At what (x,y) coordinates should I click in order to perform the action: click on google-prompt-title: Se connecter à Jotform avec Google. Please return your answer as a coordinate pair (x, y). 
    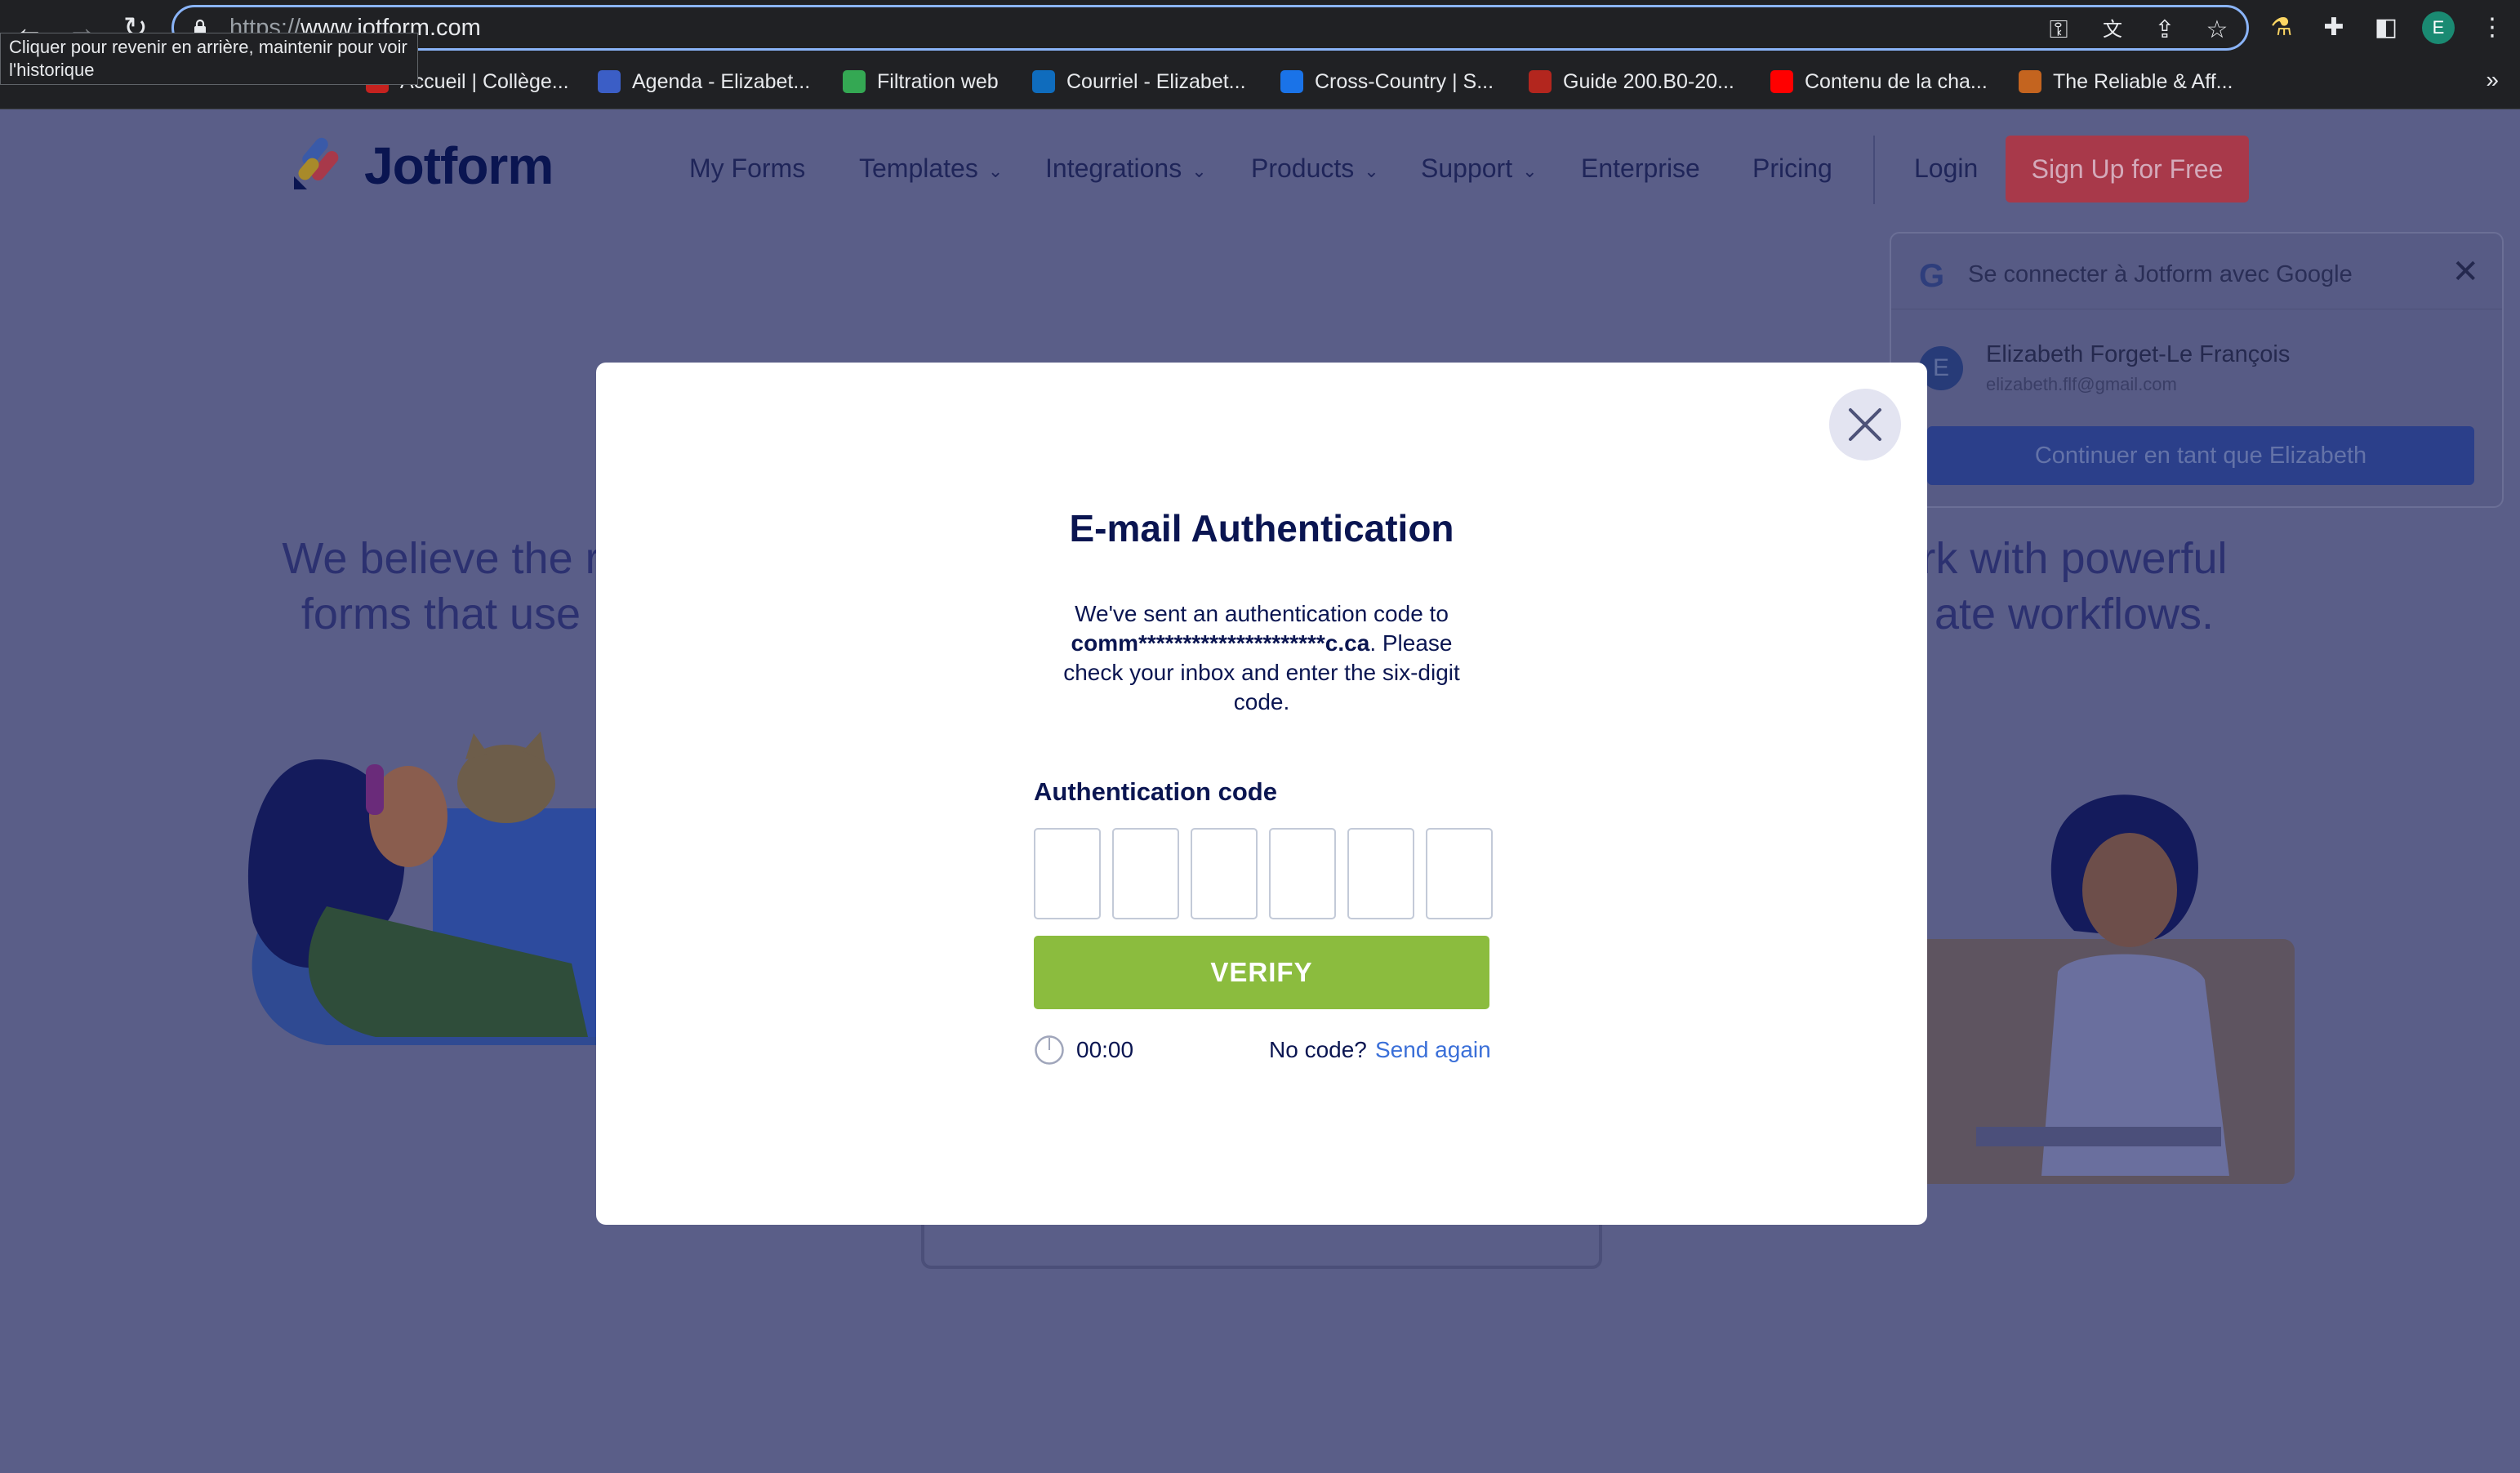
    Looking at the image, I should click on (2160, 274).